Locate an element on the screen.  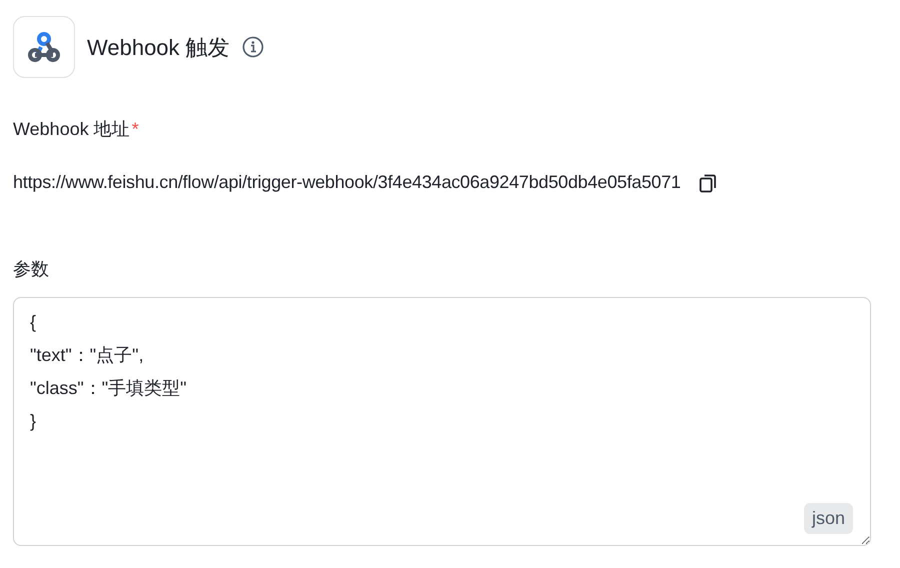
field-label: 参数 is located at coordinates (31, 269).